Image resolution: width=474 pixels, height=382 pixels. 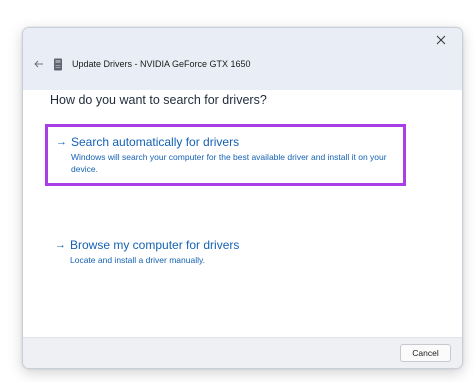 I want to click on cancel-button: Cancel, so click(x=425, y=353).